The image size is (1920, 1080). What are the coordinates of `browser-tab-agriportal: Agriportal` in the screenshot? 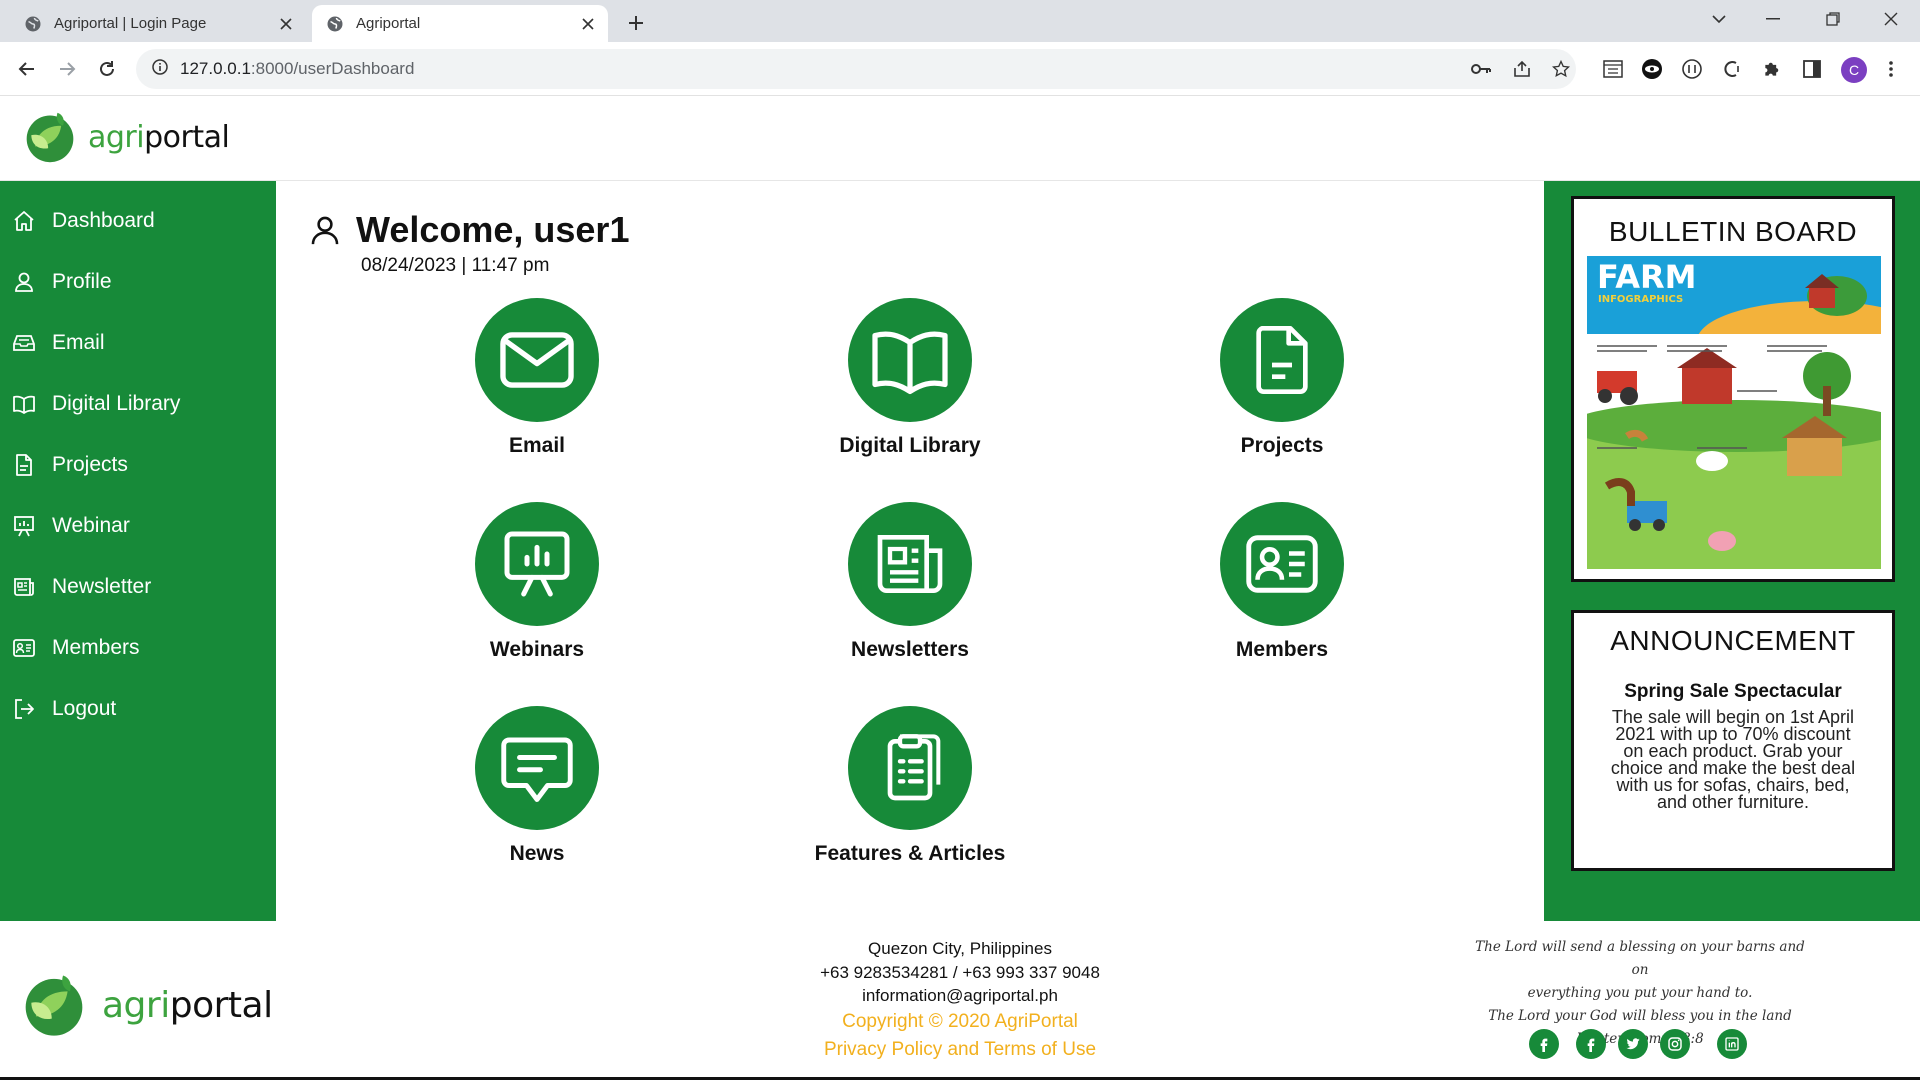 It's located at (460, 23).